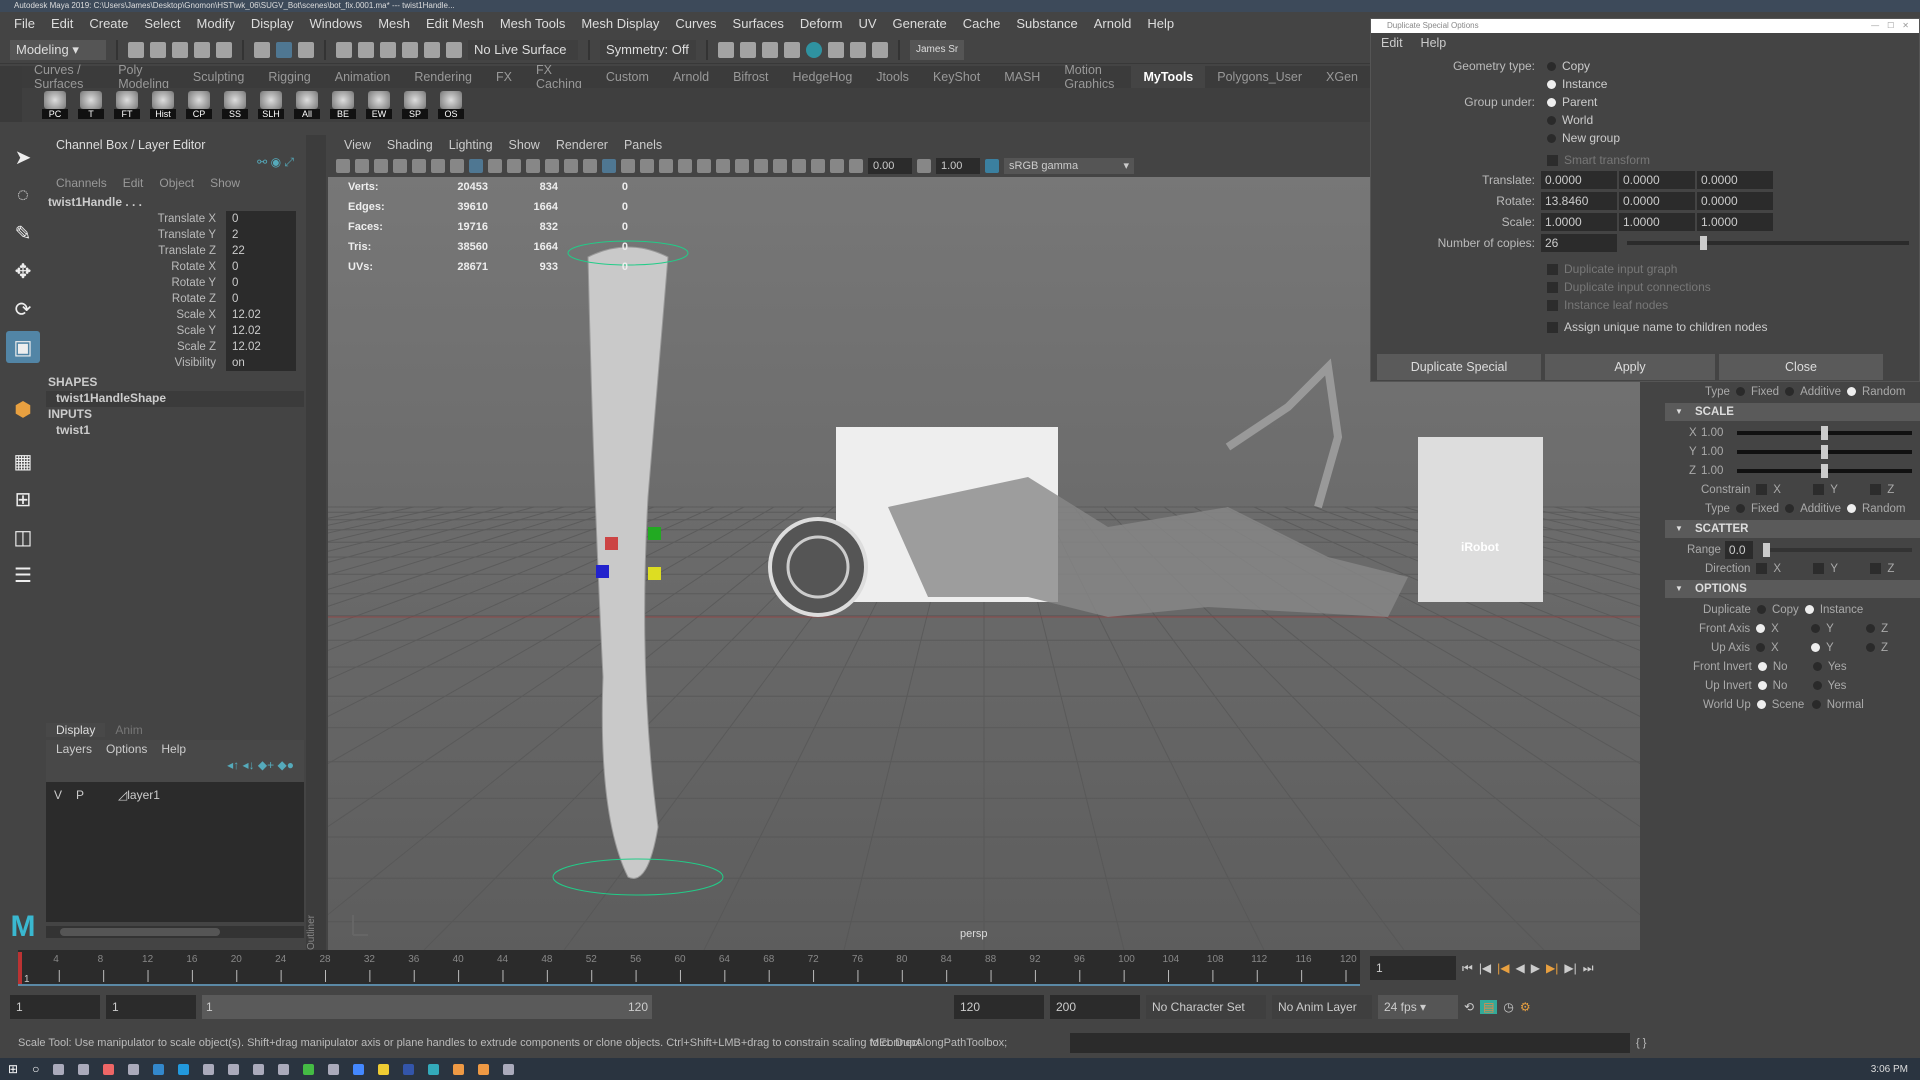 The height and width of the screenshot is (1080, 1920). I want to click on direction-y-checkbox, so click(1819, 568).